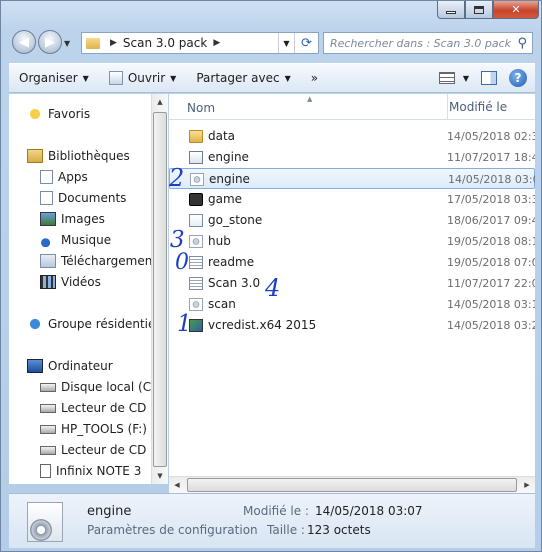 This screenshot has height=552, width=542. I want to click on sidebar-item-label: Documents, so click(92, 198).